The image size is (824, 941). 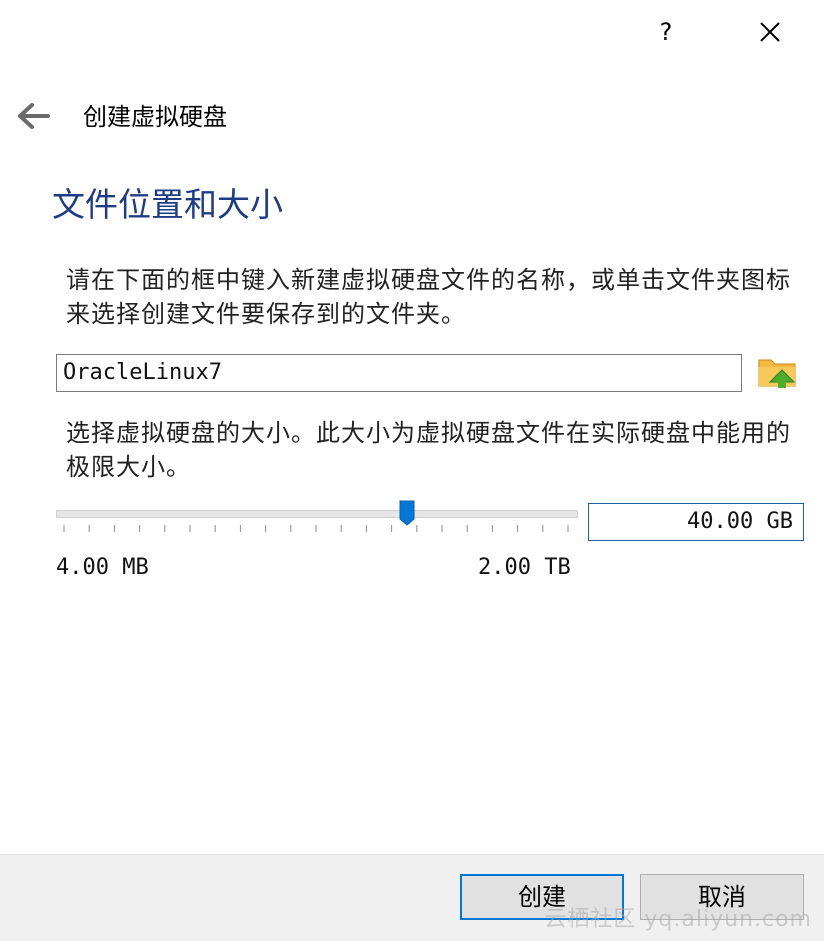 I want to click on file-name-input: OracleLinux7, so click(x=399, y=373).